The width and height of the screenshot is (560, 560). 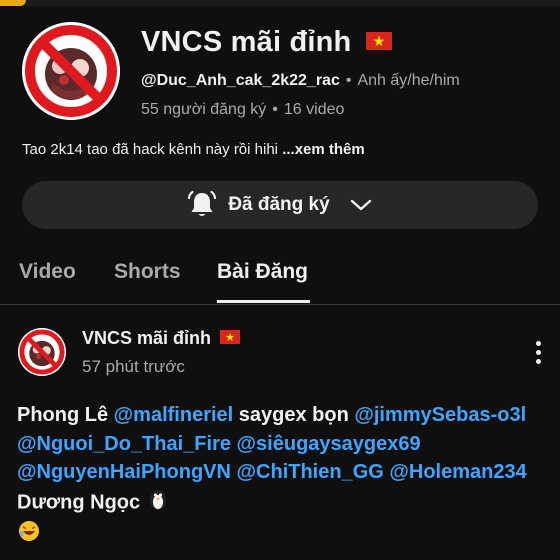 I want to click on channel-avatar, so click(x=71, y=71).